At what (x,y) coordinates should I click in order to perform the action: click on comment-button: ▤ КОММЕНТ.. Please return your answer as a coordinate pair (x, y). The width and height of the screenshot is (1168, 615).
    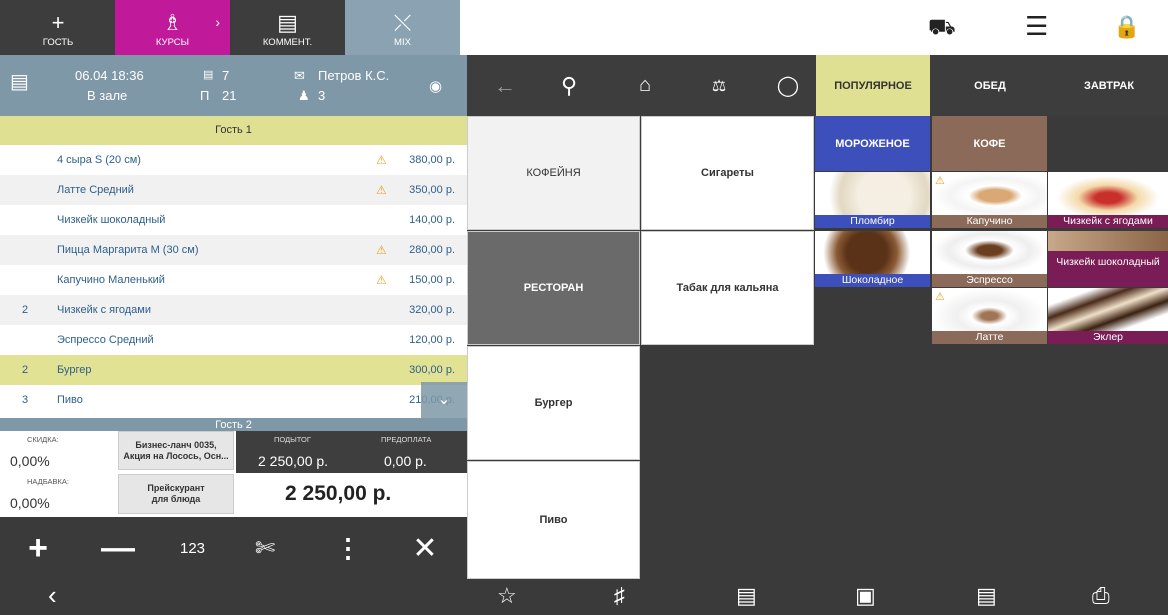
    Looking at the image, I should click on (287, 27).